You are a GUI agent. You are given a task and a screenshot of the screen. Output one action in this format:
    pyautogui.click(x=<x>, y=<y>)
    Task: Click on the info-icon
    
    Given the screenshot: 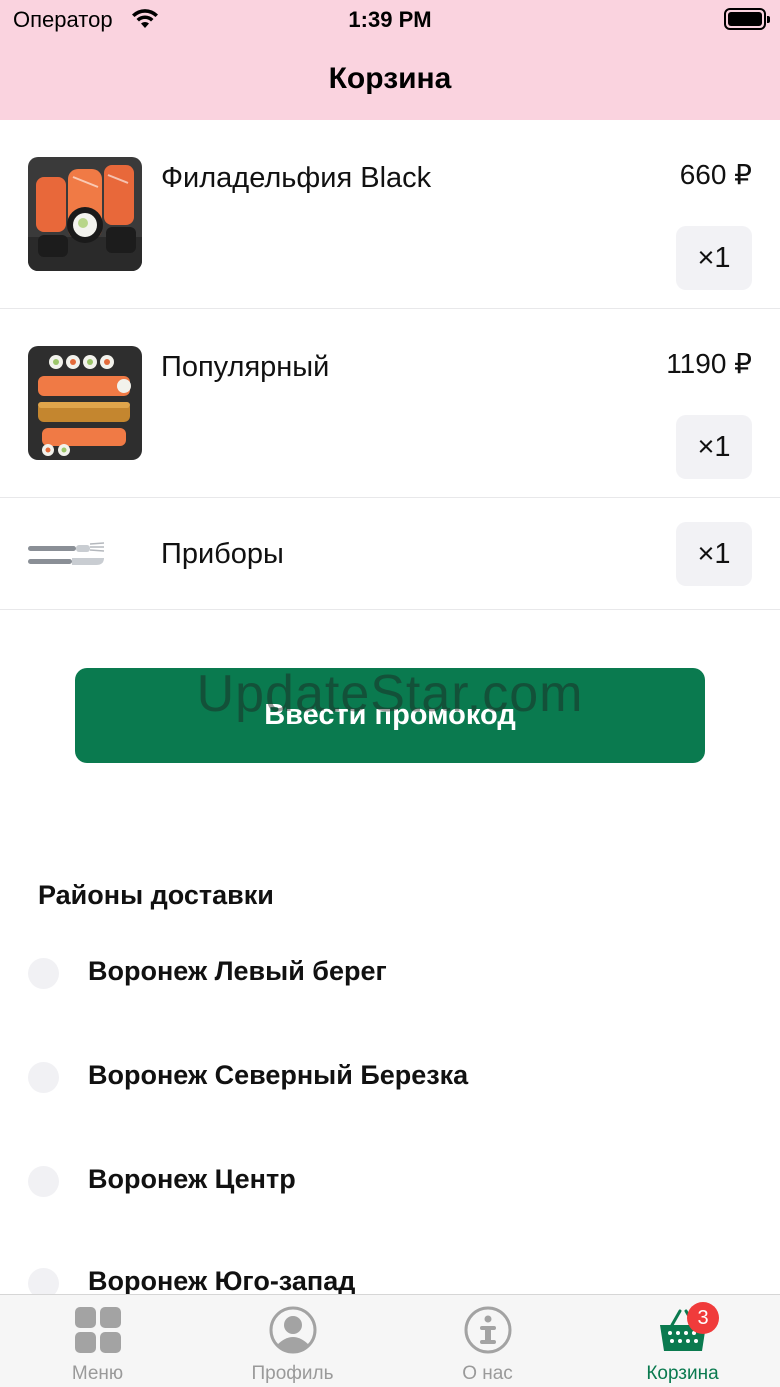 What is the action you would take?
    pyautogui.click(x=488, y=1330)
    